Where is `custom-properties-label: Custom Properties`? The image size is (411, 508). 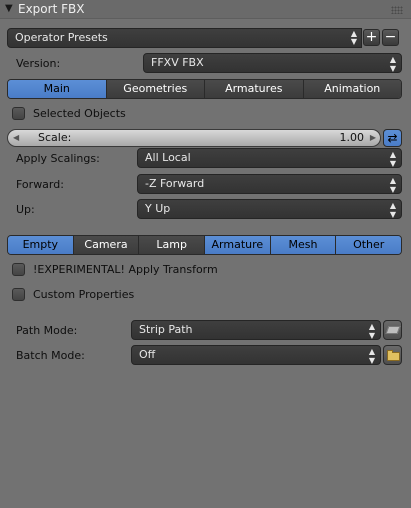 custom-properties-label: Custom Properties is located at coordinates (84, 294).